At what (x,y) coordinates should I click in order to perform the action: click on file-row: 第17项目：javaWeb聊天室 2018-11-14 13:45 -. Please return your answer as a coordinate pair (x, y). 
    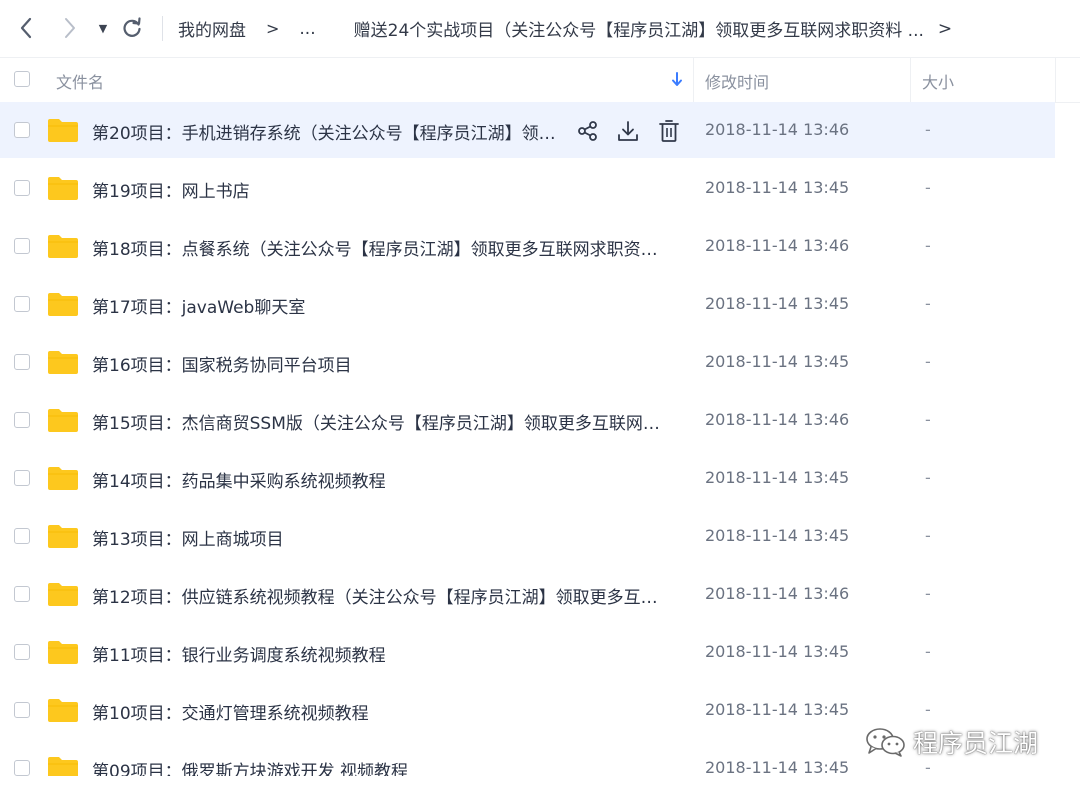
    Looking at the image, I should click on (540, 305).